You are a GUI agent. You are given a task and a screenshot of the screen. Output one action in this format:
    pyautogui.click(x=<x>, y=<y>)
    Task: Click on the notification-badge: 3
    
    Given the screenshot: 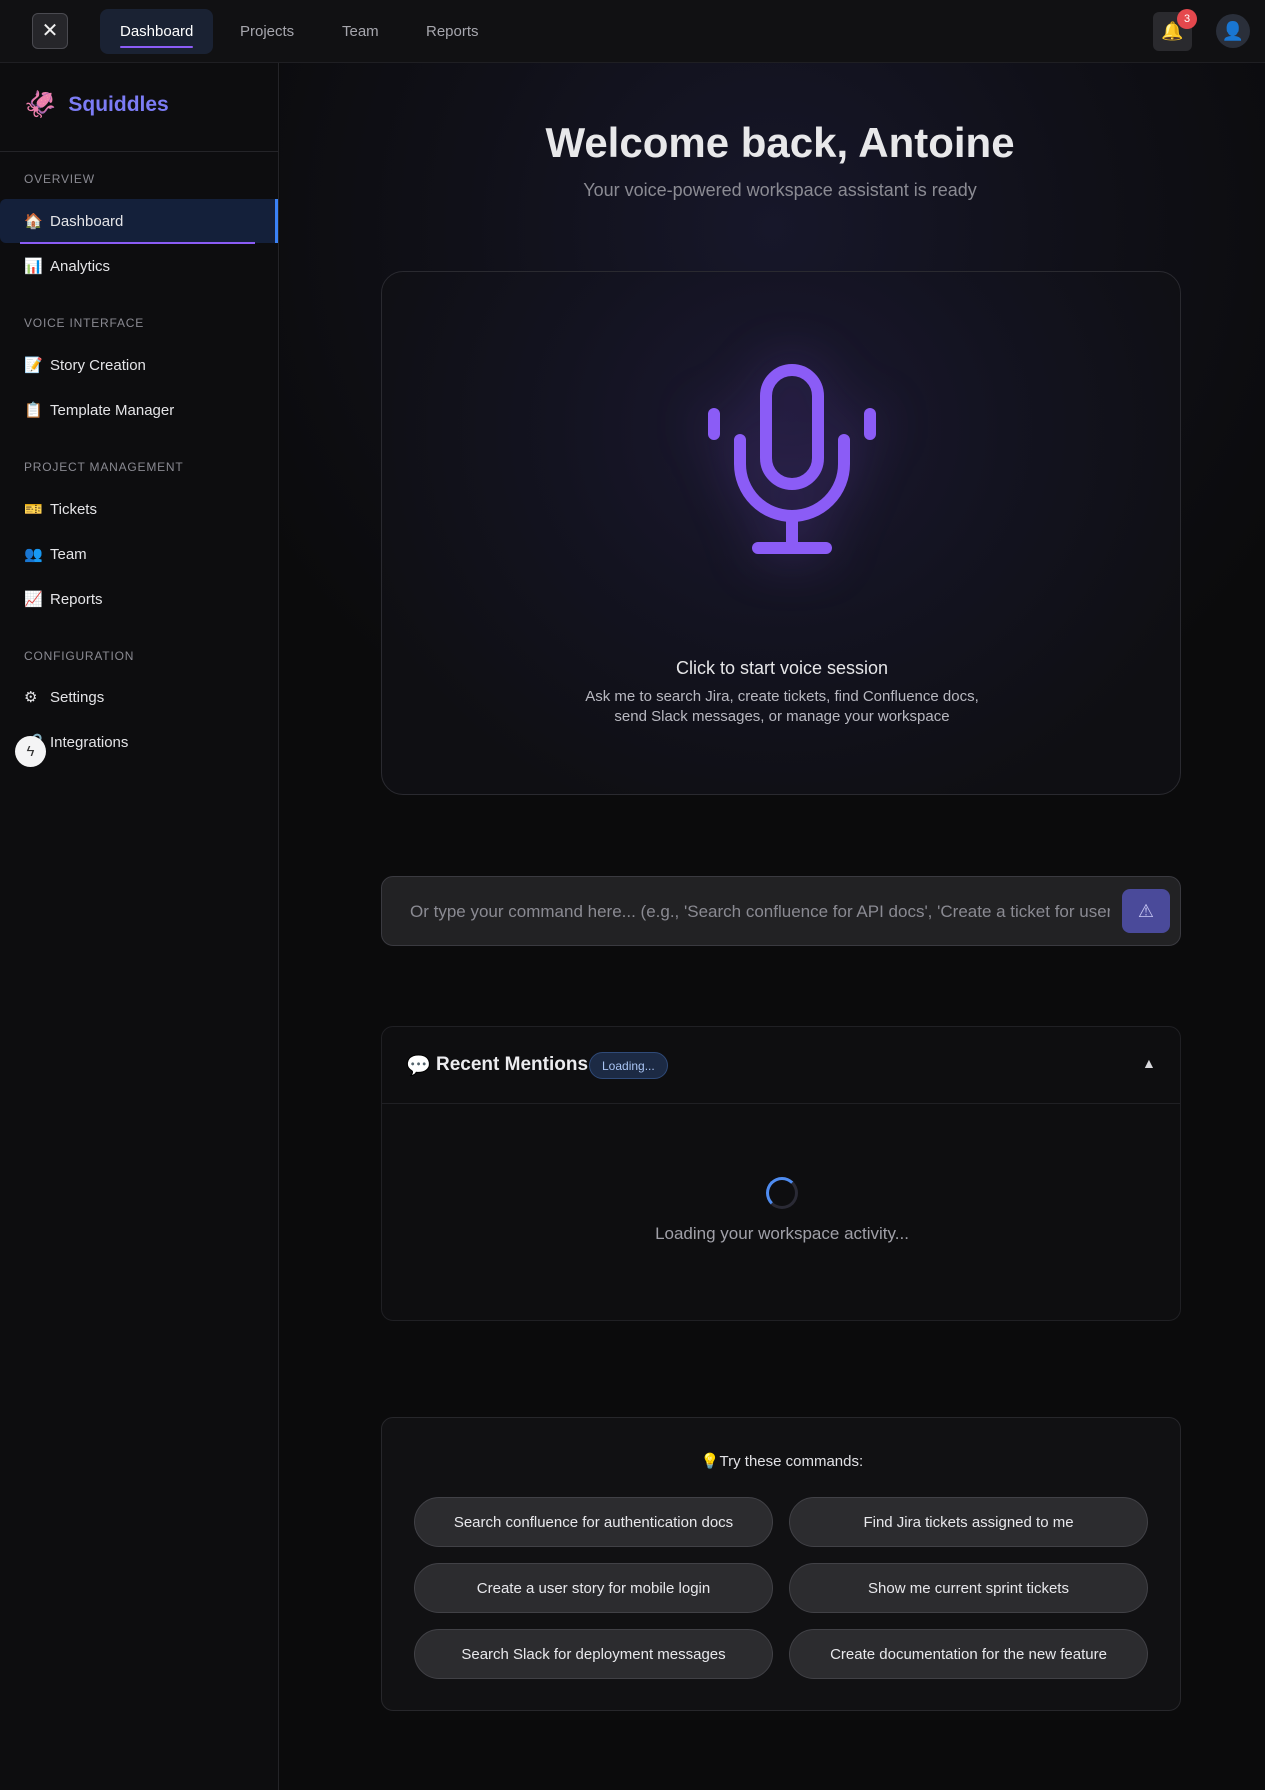 What is the action you would take?
    pyautogui.click(x=1187, y=19)
    